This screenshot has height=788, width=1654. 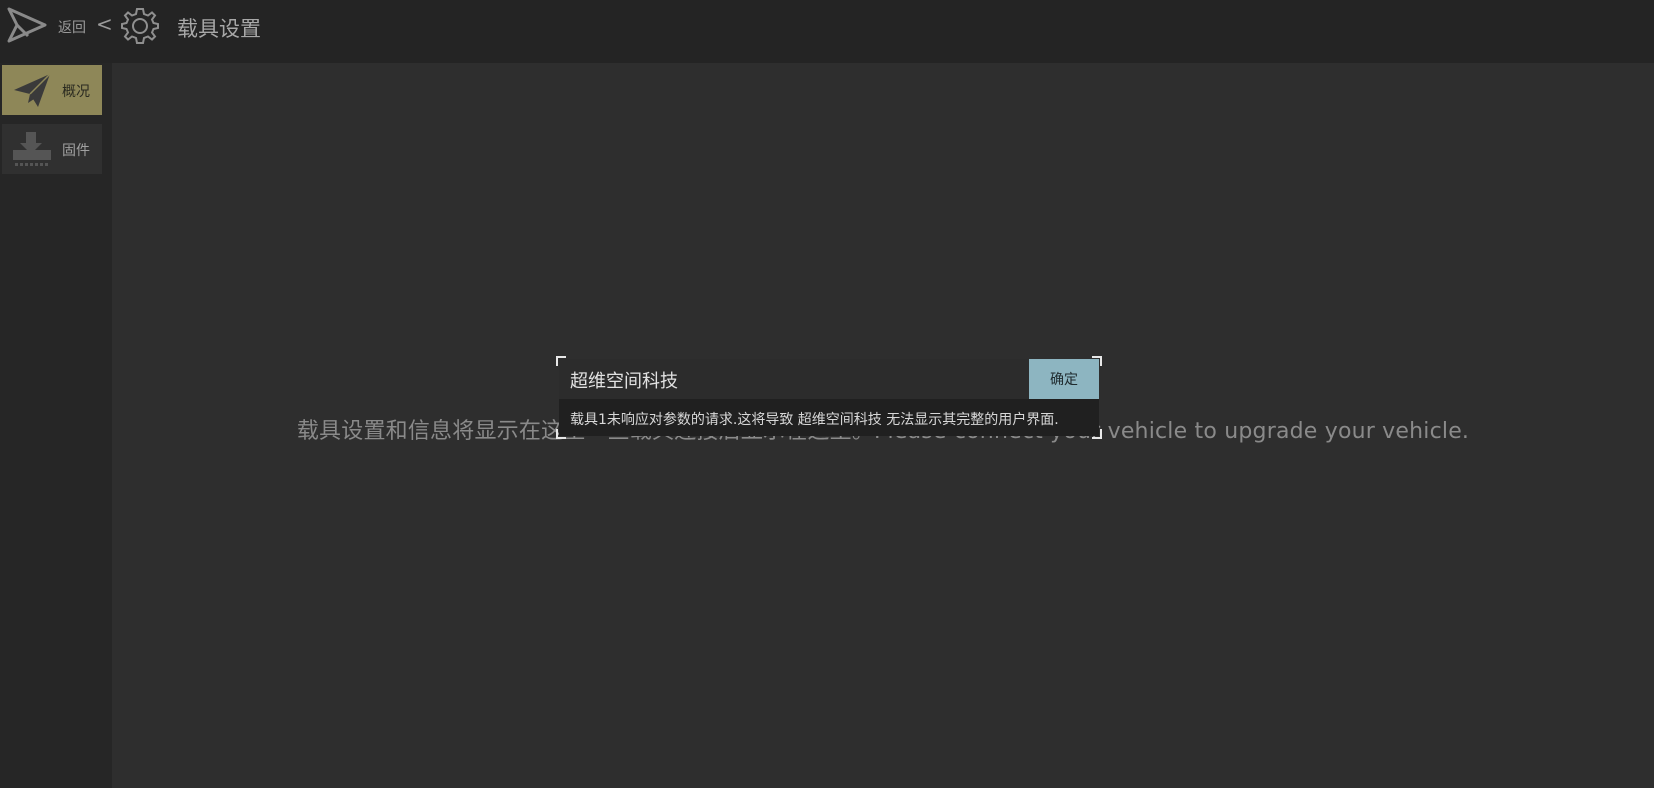 What do you see at coordinates (32, 149) in the screenshot?
I see `download-icon` at bounding box center [32, 149].